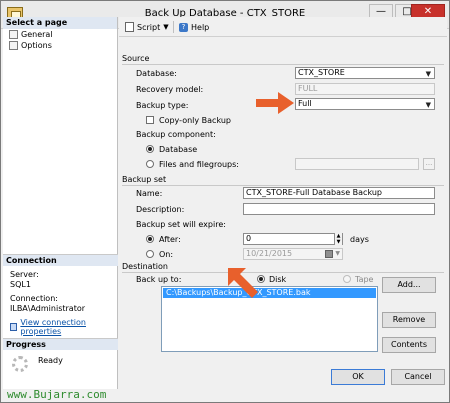 The image size is (450, 403). Describe the element at coordinates (195, 120) in the screenshot. I see `copy-only-label: Copy-only Backup` at that location.